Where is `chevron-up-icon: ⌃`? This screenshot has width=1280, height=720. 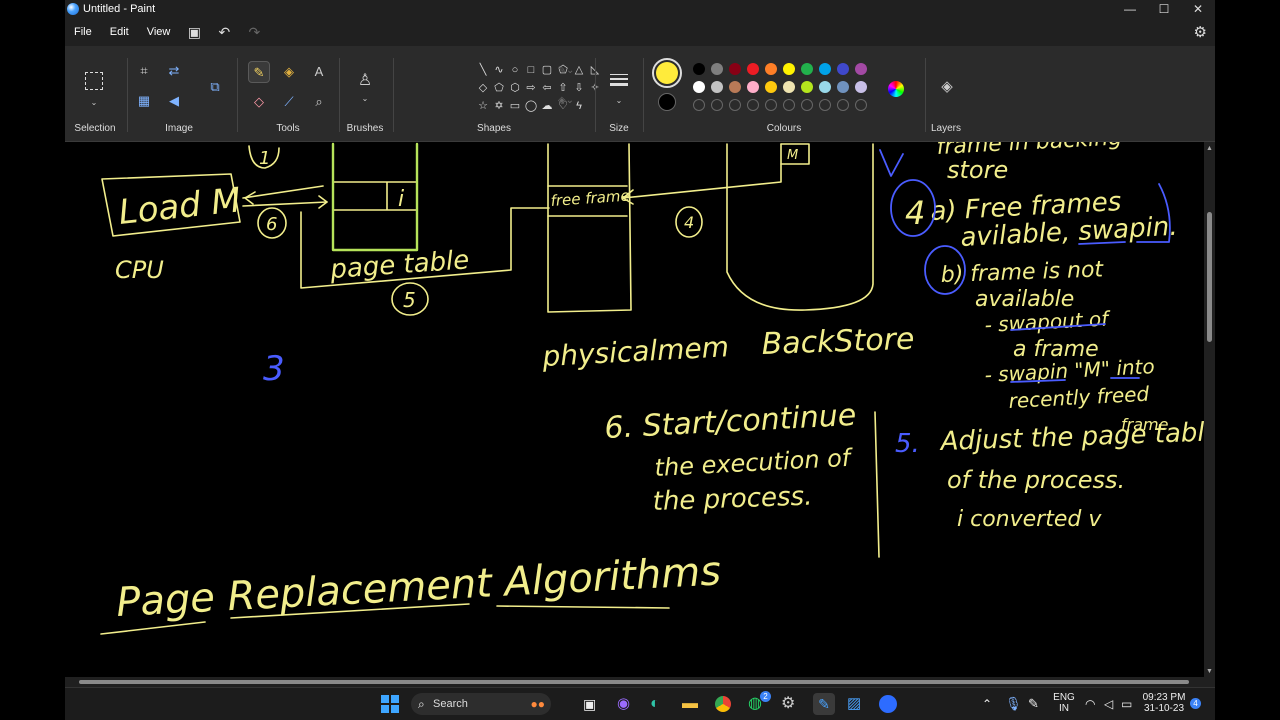 chevron-up-icon: ⌃ is located at coordinates (987, 704).